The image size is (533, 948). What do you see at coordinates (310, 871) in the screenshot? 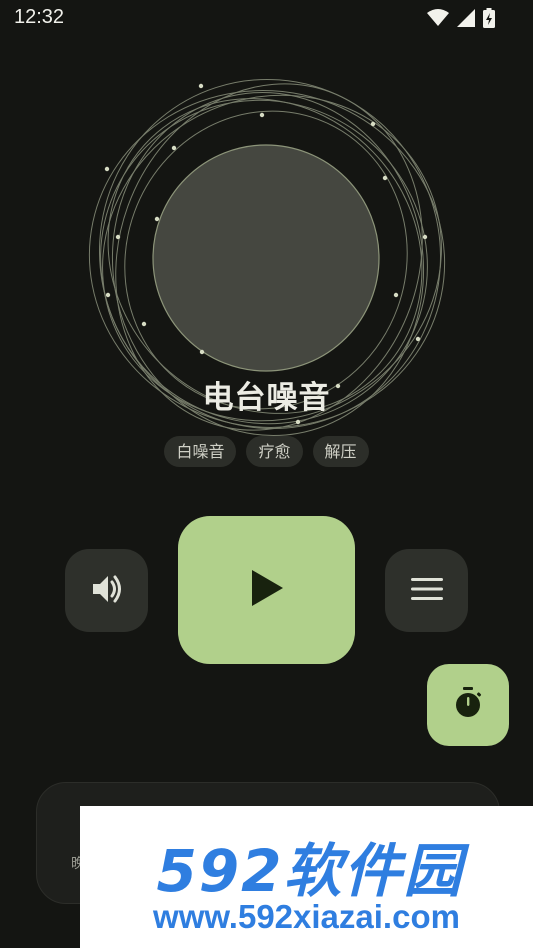
I see `watermark-brand: 592软件园` at bounding box center [310, 871].